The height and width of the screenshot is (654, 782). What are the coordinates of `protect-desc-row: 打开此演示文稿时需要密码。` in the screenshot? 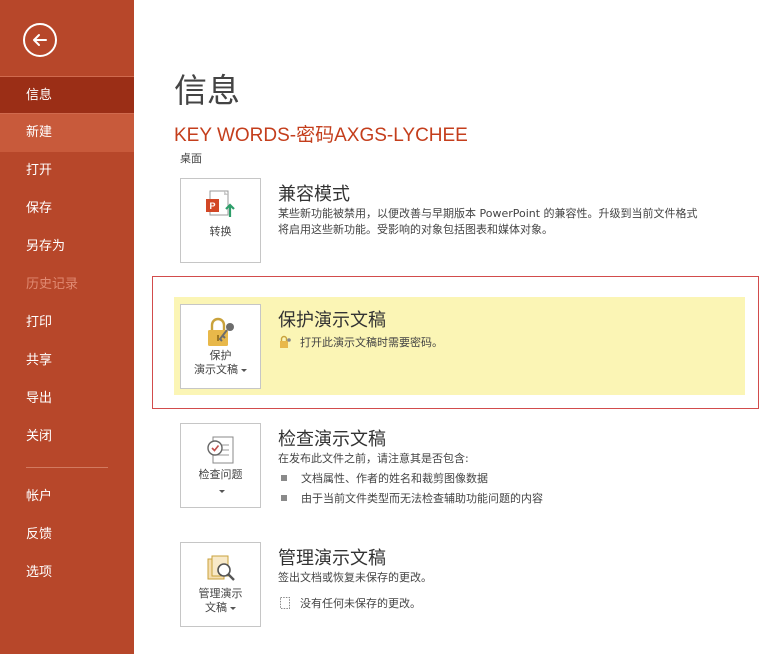 It's located at (360, 342).